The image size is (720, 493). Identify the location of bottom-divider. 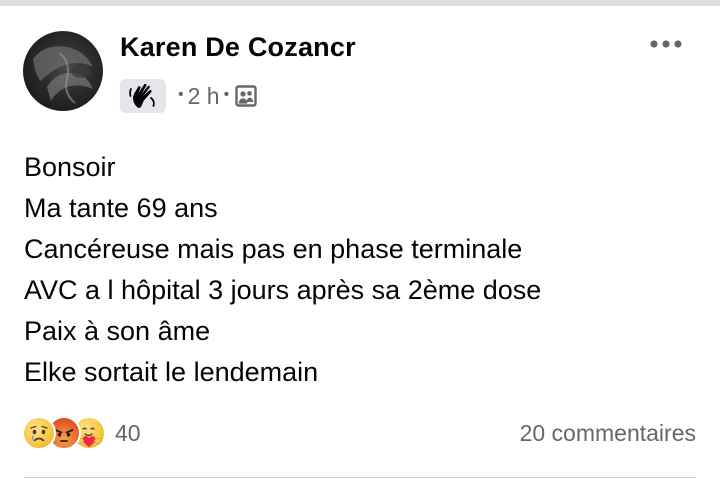
(360, 477).